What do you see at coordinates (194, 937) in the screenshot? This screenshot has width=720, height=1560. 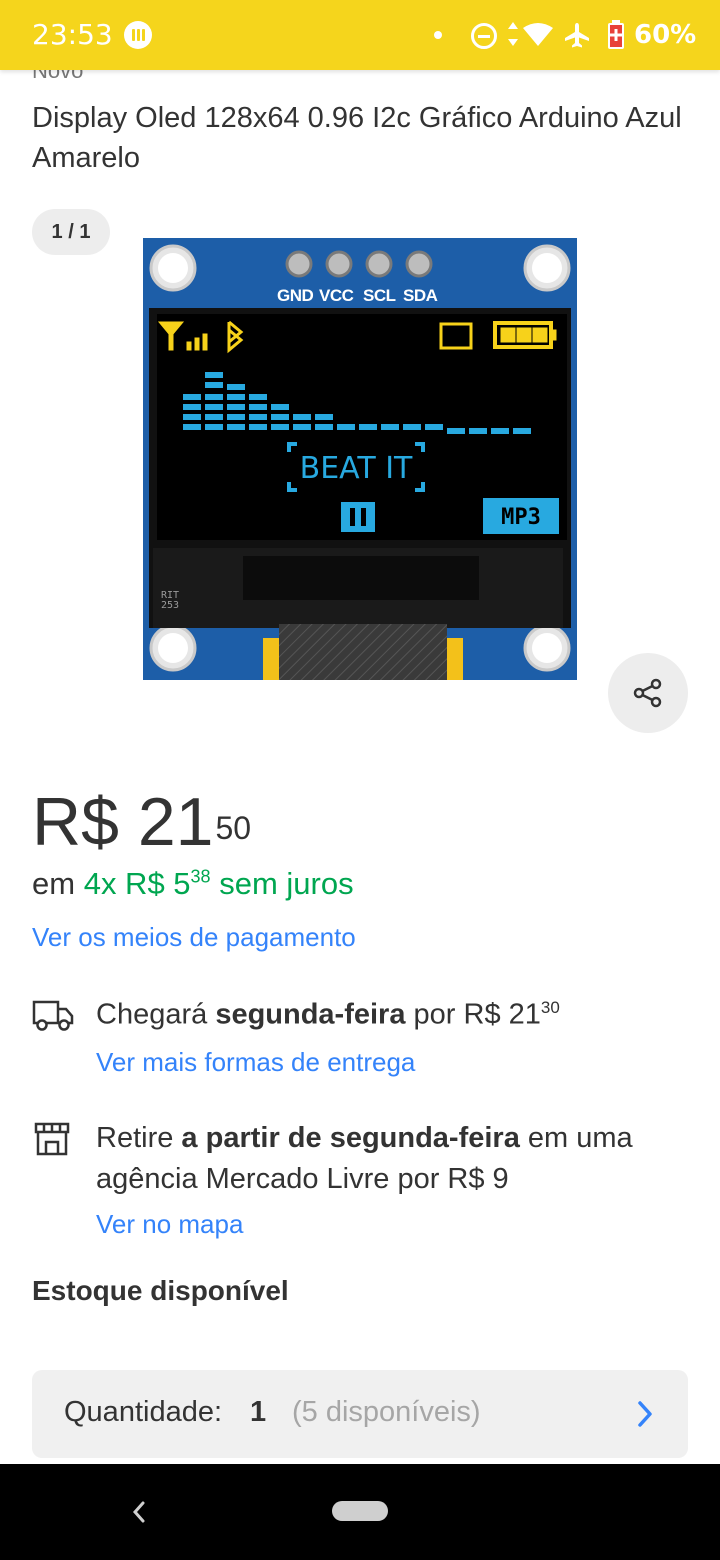 I see `payment-methods-link: Ver os meios de pagamento` at bounding box center [194, 937].